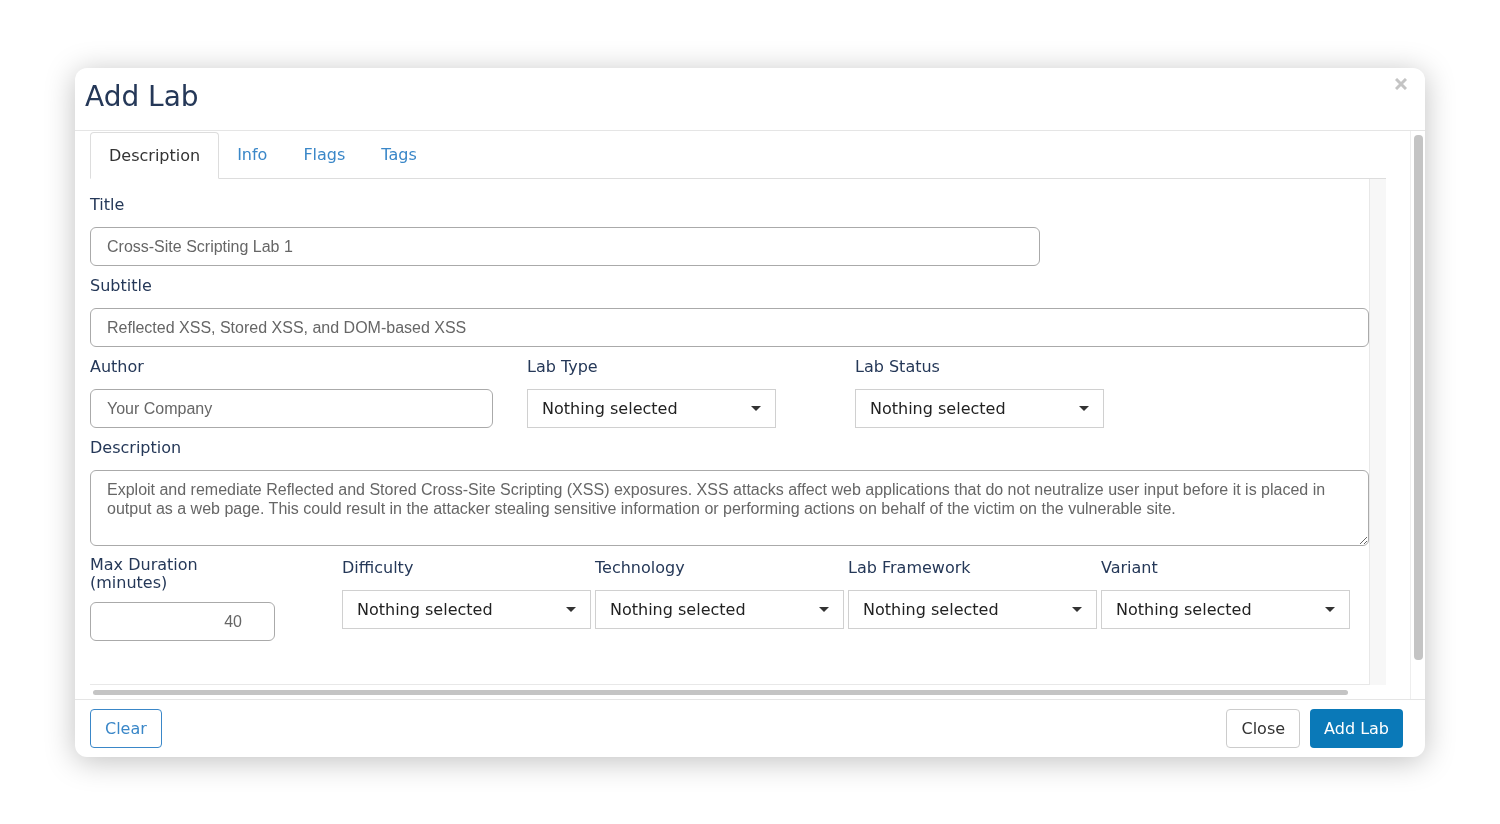 The width and height of the screenshot is (1500, 824). Describe the element at coordinates (136, 448) in the screenshot. I see `field-label: Description` at that location.